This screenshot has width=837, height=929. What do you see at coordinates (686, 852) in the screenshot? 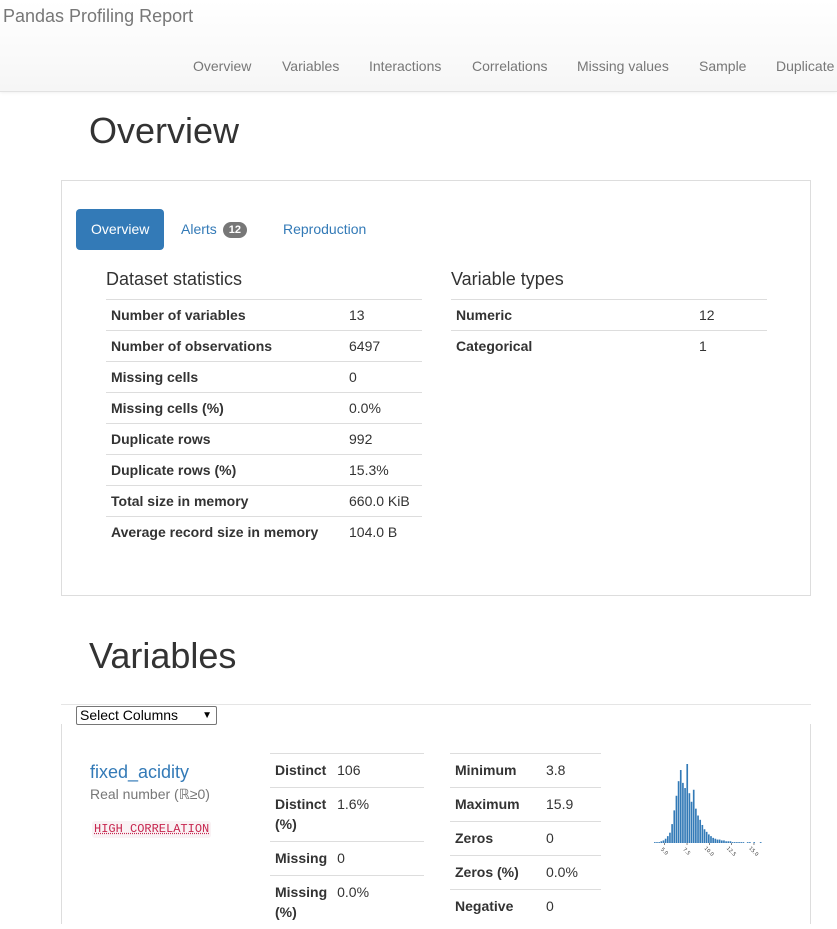
I see `histogram-tick-label: 7.5` at bounding box center [686, 852].